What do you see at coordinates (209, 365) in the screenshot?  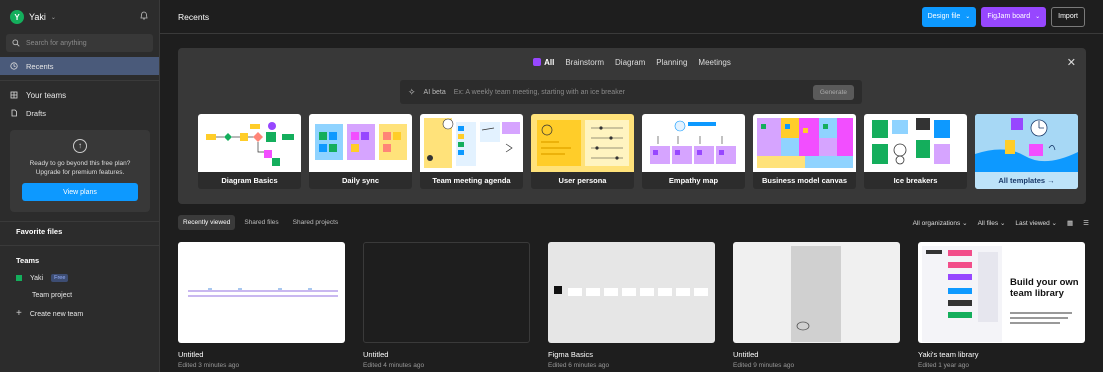 I see `file-edited-time: Edited 3 minutes ago` at bounding box center [209, 365].